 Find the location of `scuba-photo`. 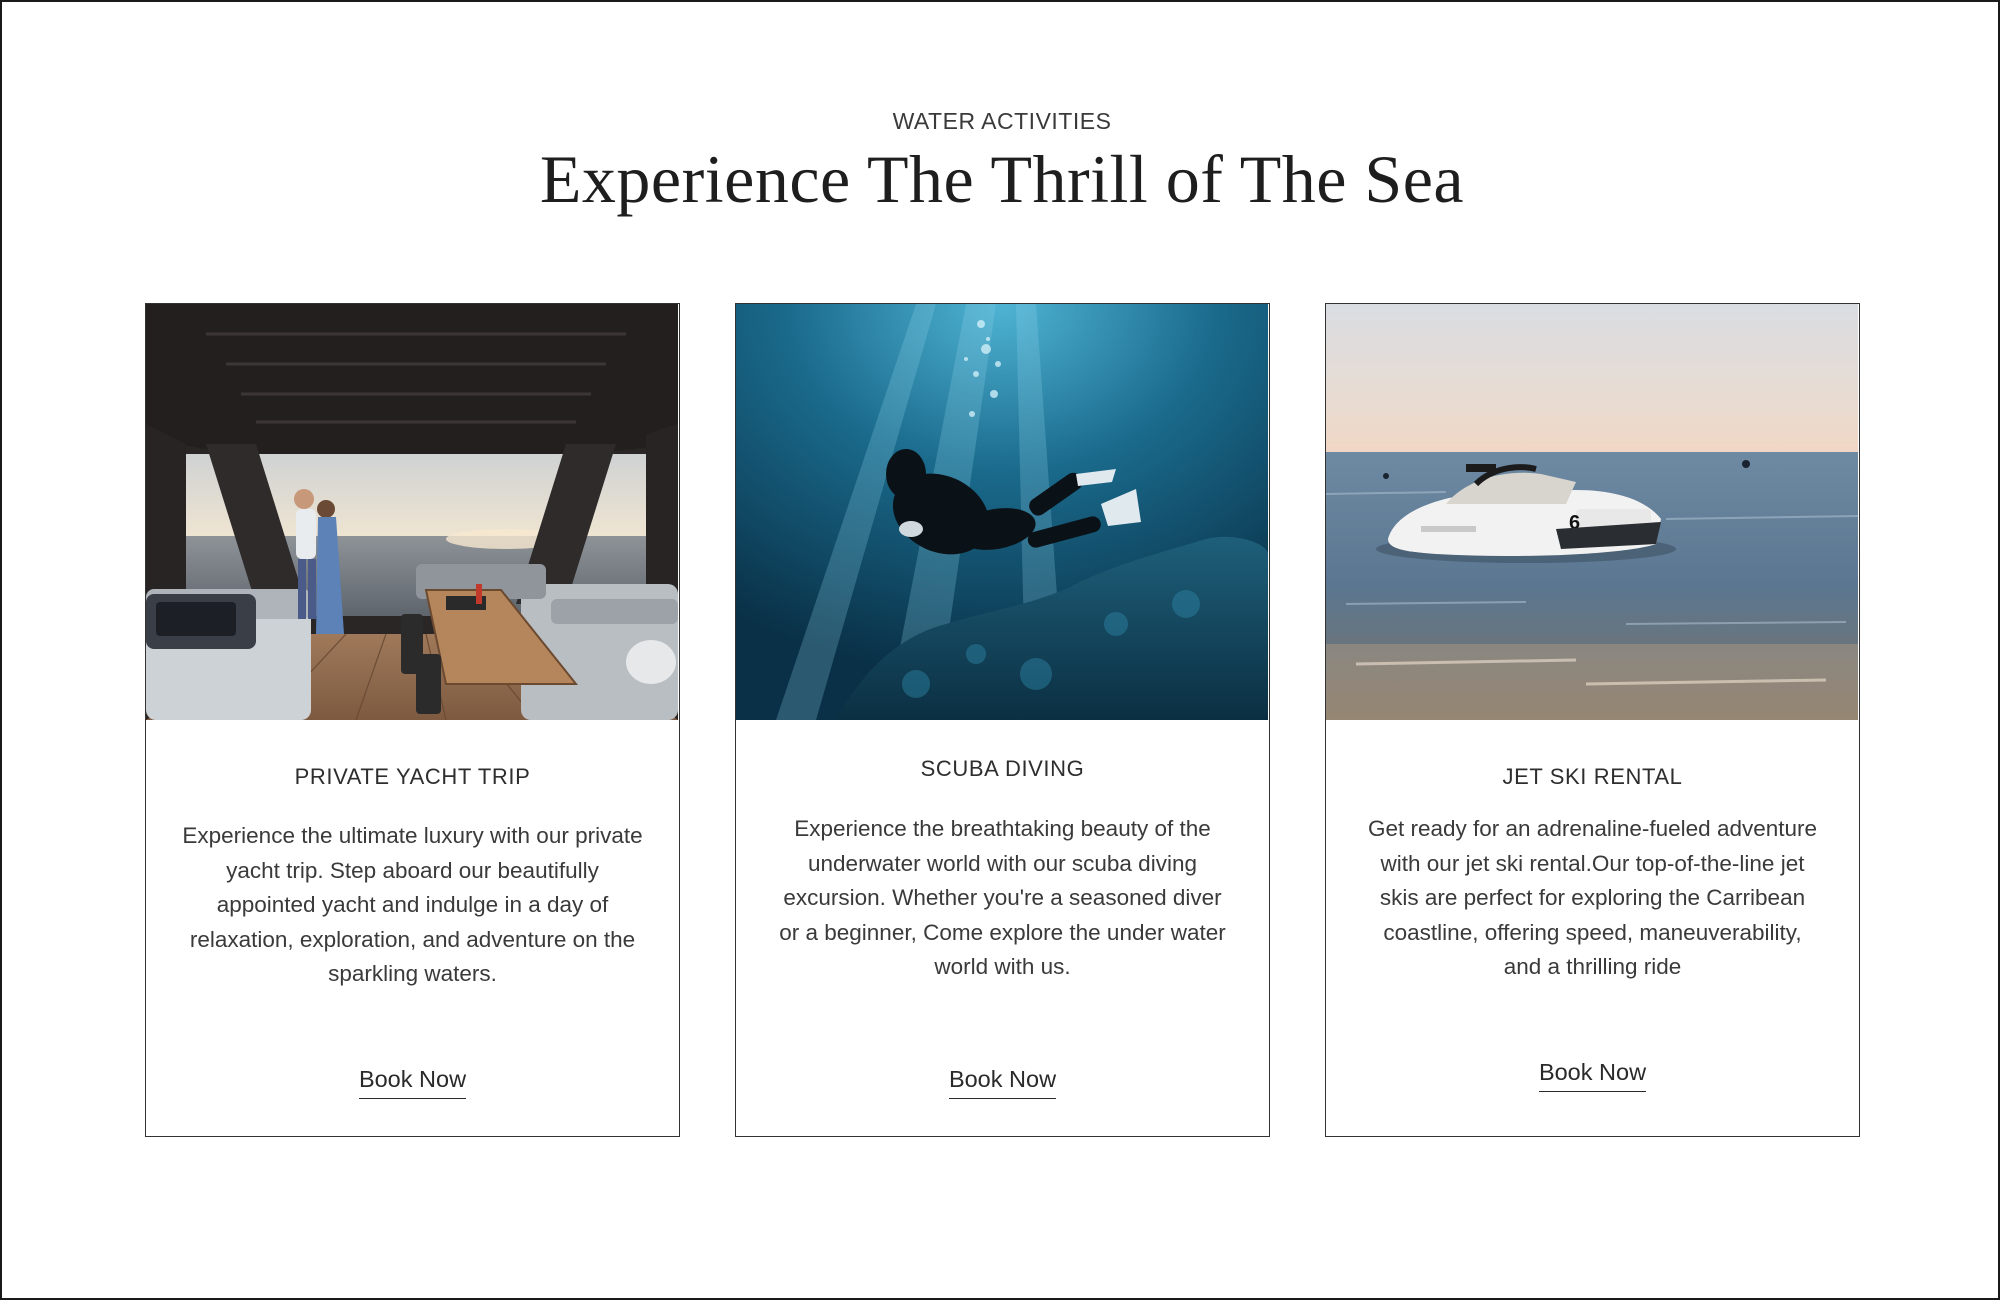

scuba-photo is located at coordinates (1002, 512).